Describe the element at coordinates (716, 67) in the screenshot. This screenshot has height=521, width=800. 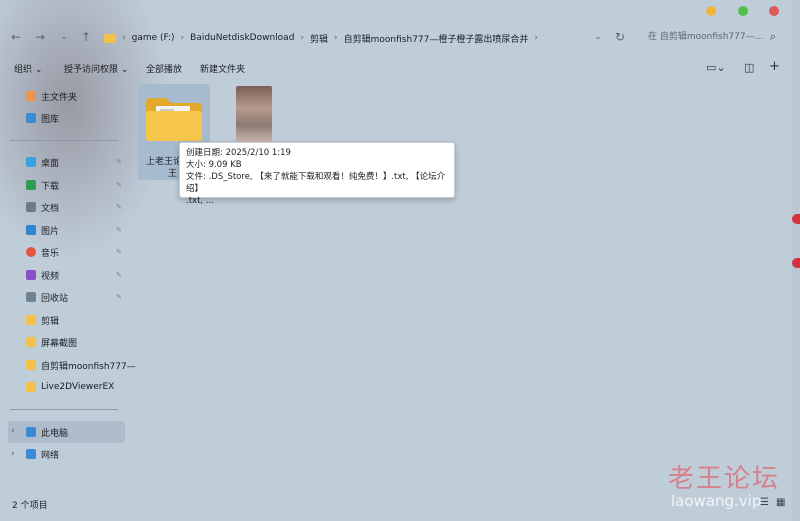
I see `view-icon: ▭⌄` at that location.